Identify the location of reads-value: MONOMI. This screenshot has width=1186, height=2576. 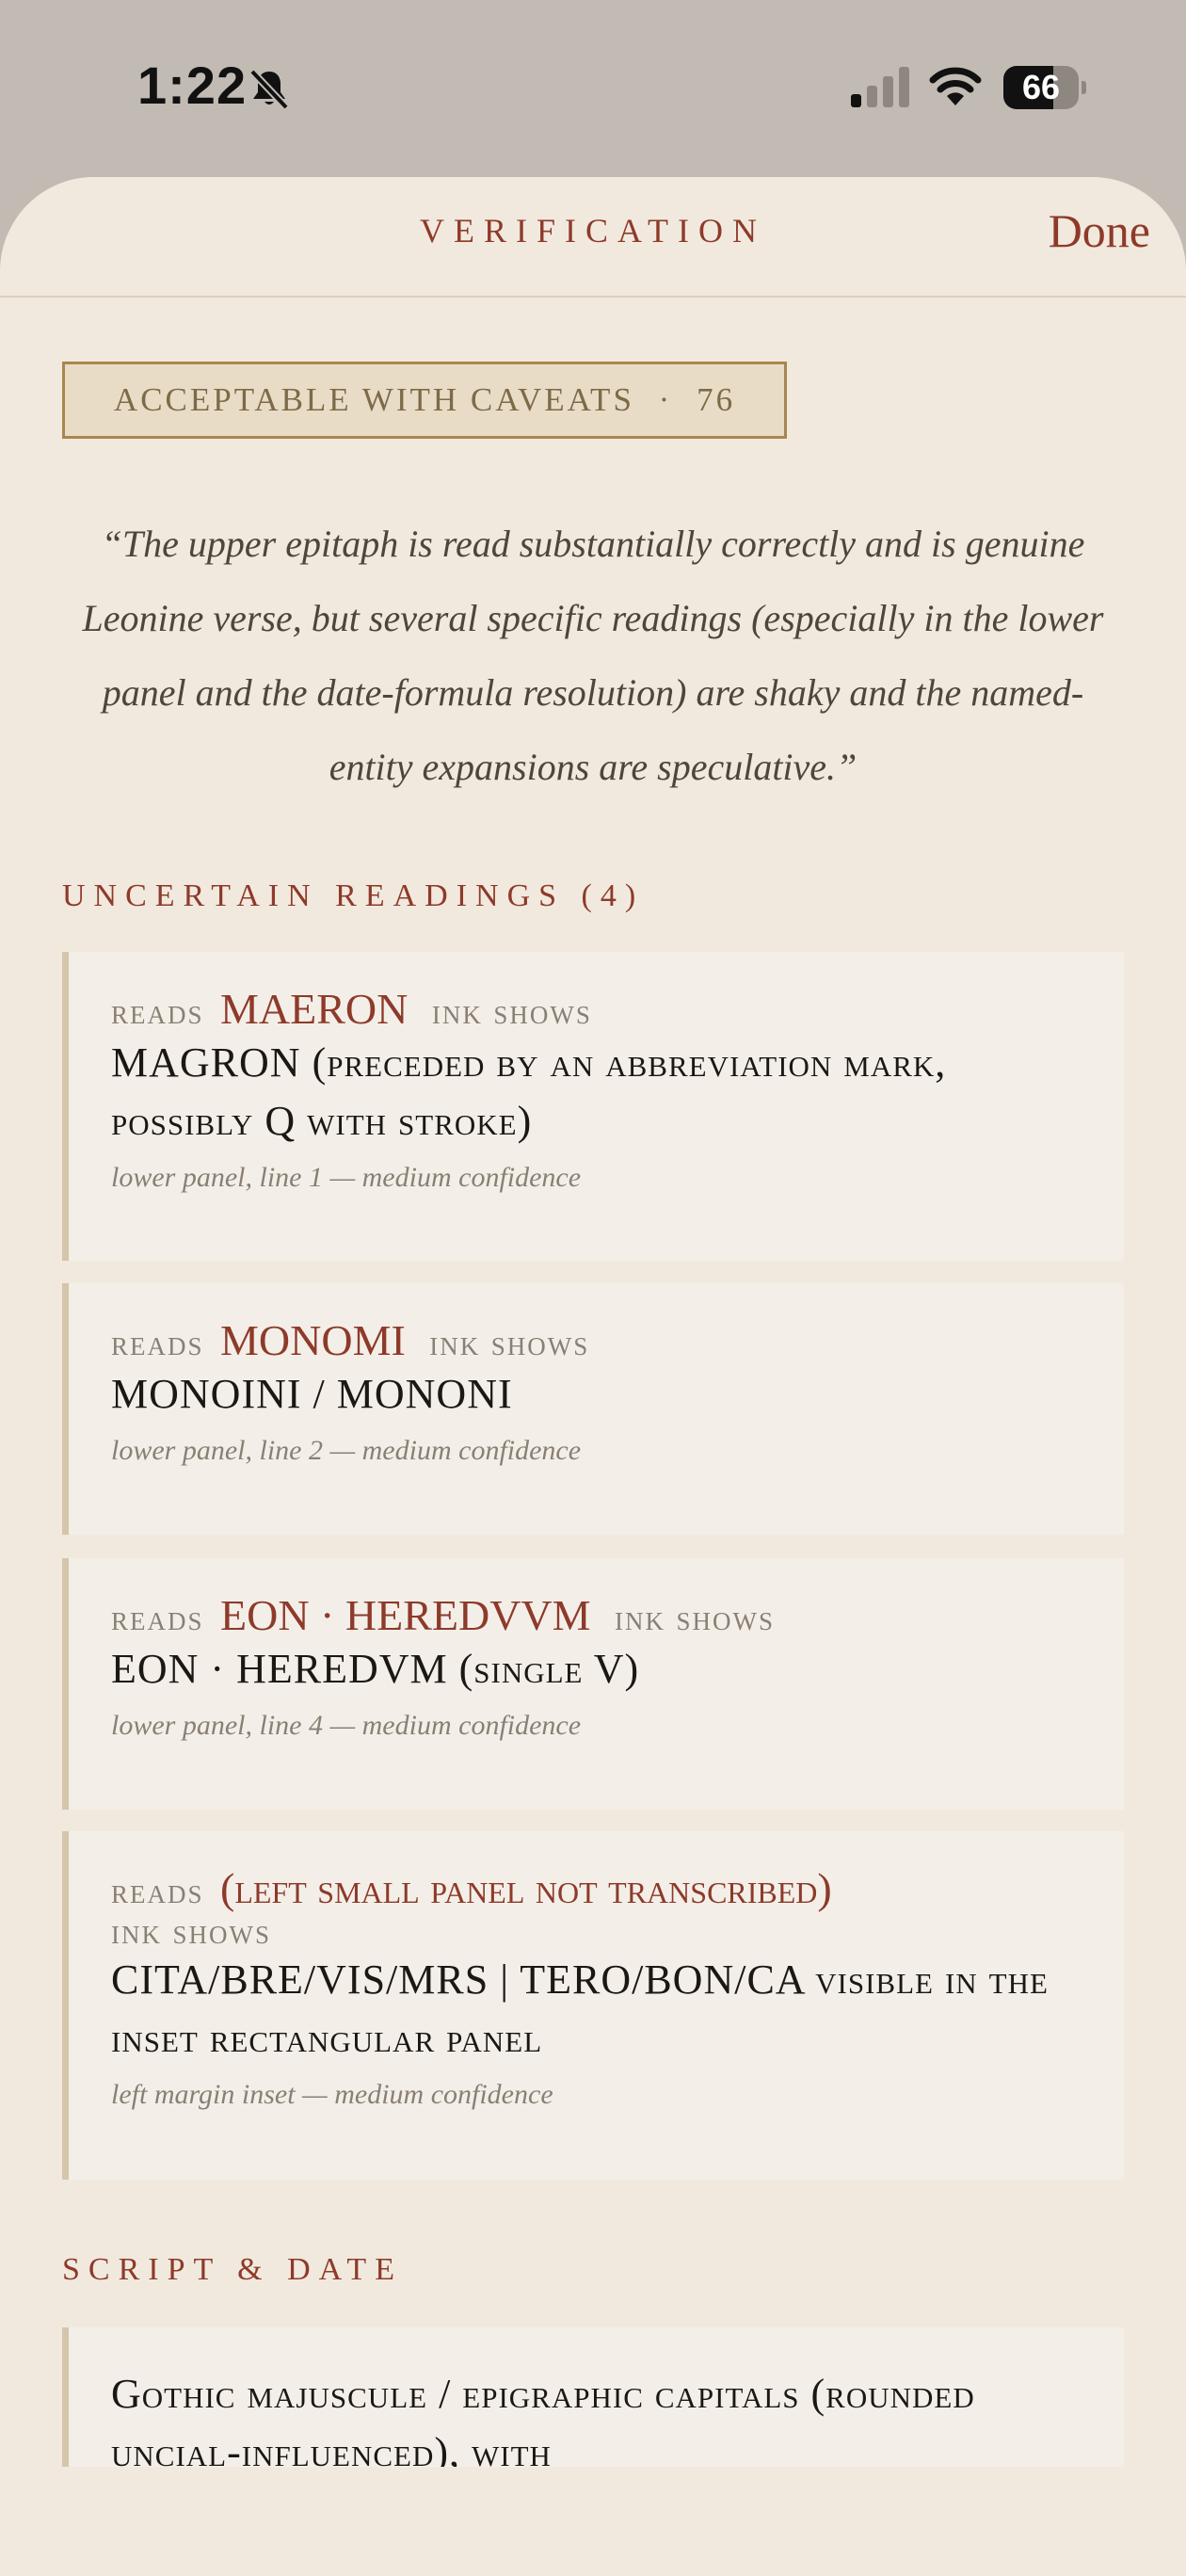
(313, 1340).